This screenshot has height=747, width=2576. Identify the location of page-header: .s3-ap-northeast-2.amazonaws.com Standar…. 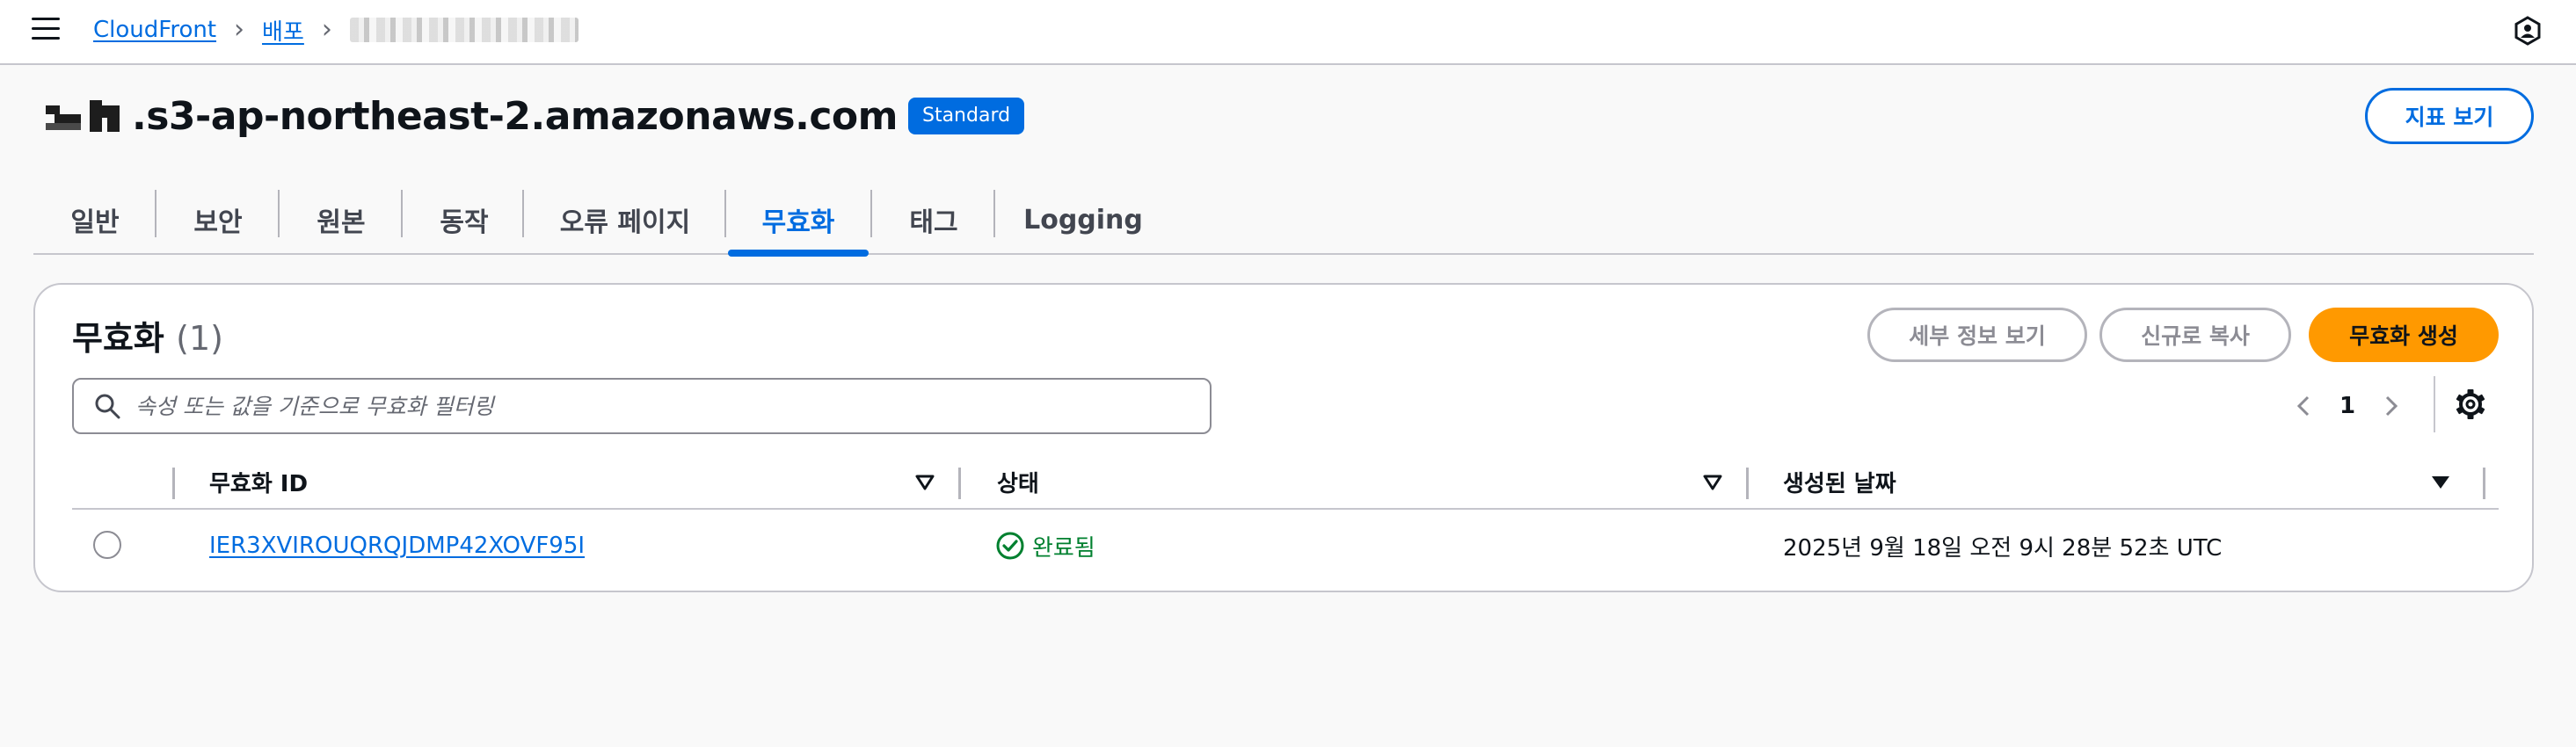
(535, 116).